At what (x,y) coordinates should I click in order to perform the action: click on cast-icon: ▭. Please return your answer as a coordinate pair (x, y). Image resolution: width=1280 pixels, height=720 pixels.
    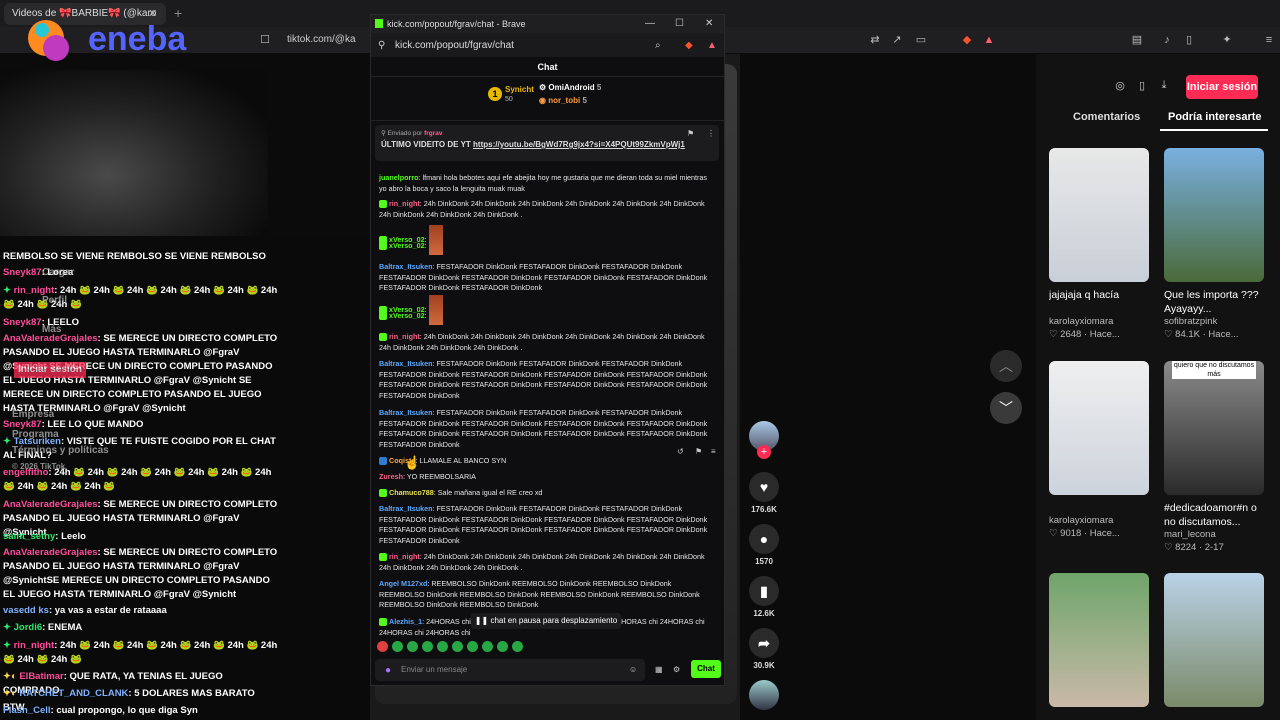
    Looking at the image, I should click on (921, 40).